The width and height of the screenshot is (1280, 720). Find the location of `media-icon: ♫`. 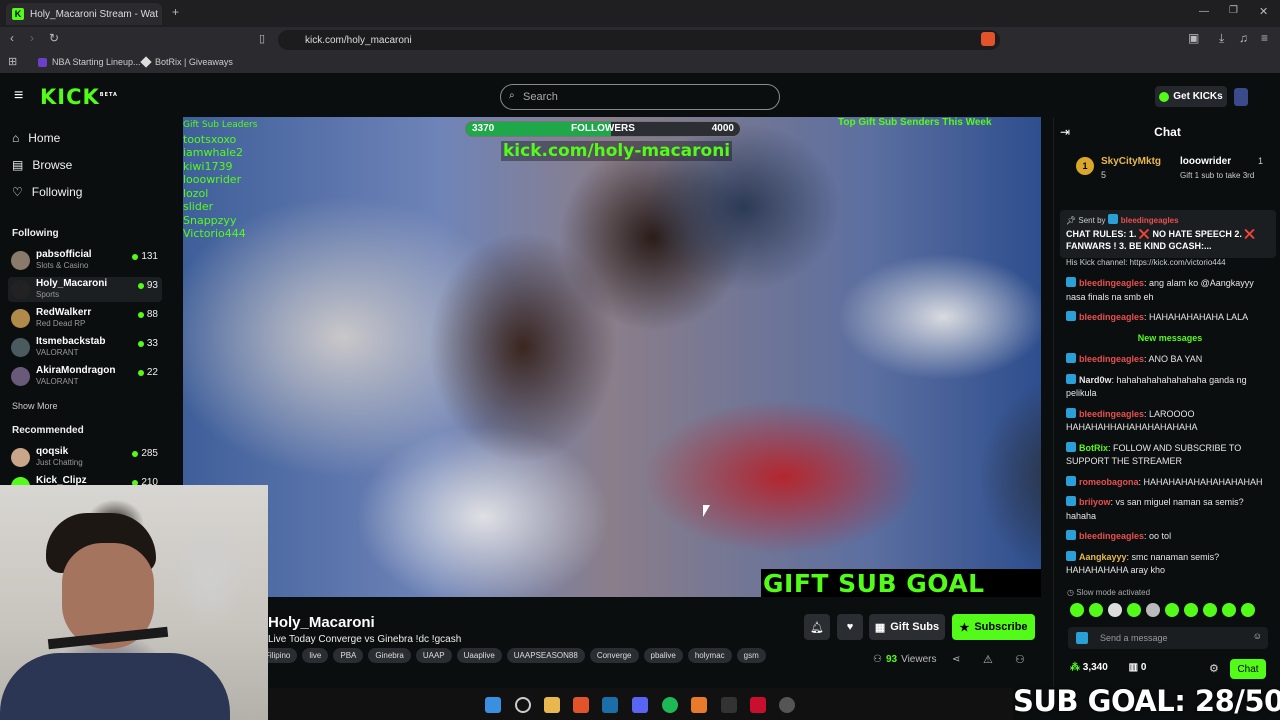

media-icon: ♫ is located at coordinates (1243, 38).